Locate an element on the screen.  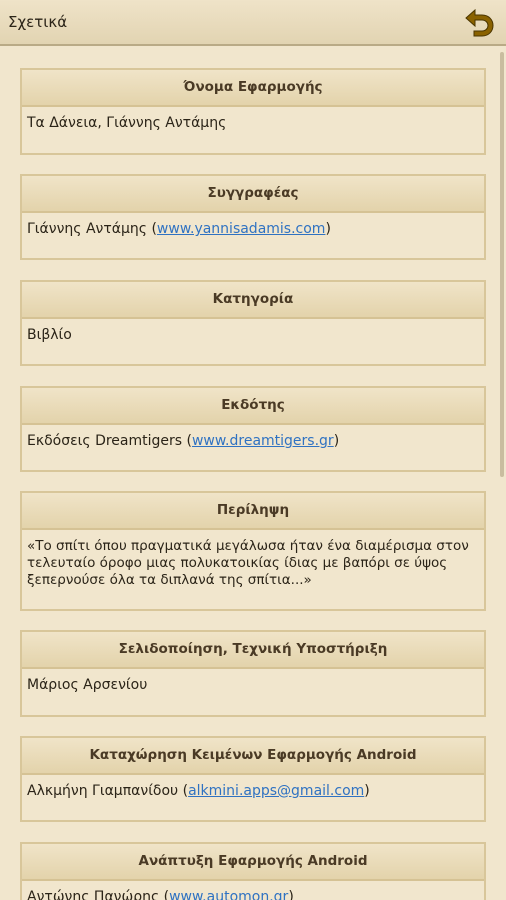
back-arrow-icon is located at coordinates (479, 23).